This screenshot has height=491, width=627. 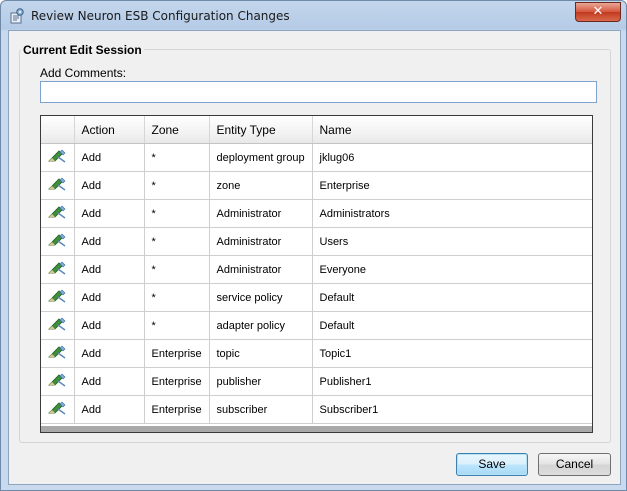 What do you see at coordinates (261, 185) in the screenshot?
I see `cell-entity-type: zone` at bounding box center [261, 185].